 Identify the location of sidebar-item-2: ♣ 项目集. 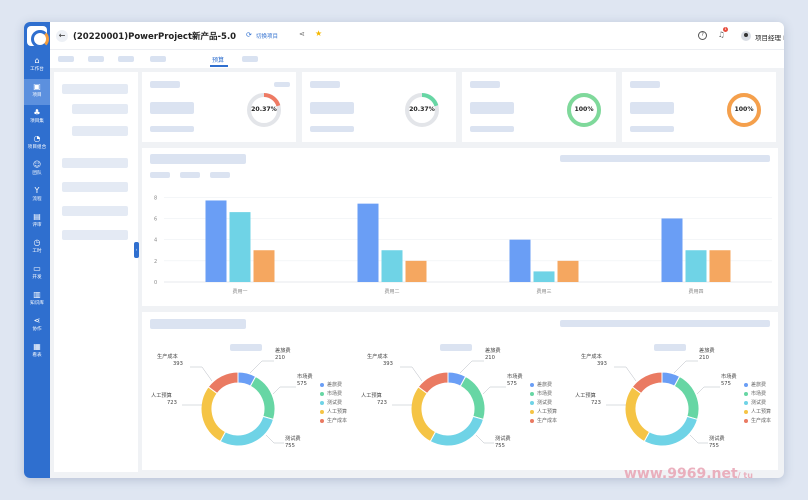
(37, 118).